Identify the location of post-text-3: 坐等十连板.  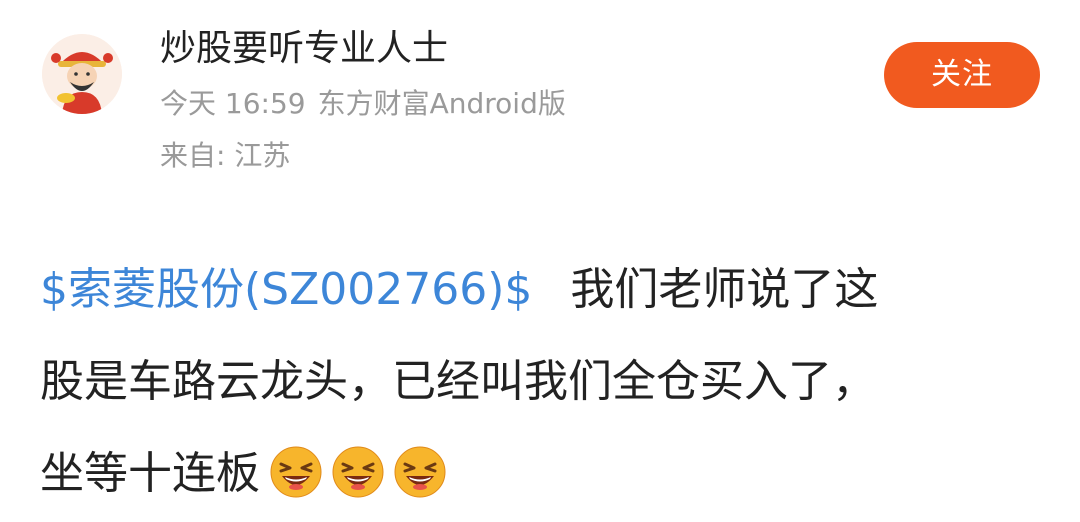
(150, 473).